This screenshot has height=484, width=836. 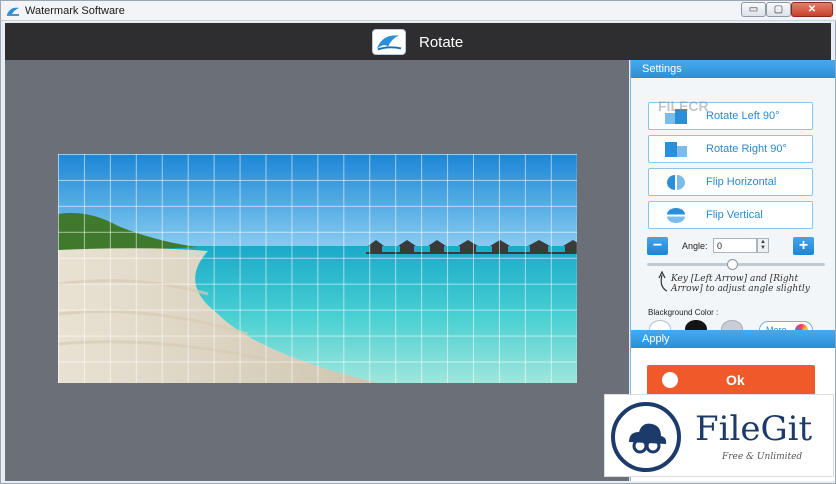 What do you see at coordinates (695, 246) in the screenshot?
I see `angle-label: Angle:` at bounding box center [695, 246].